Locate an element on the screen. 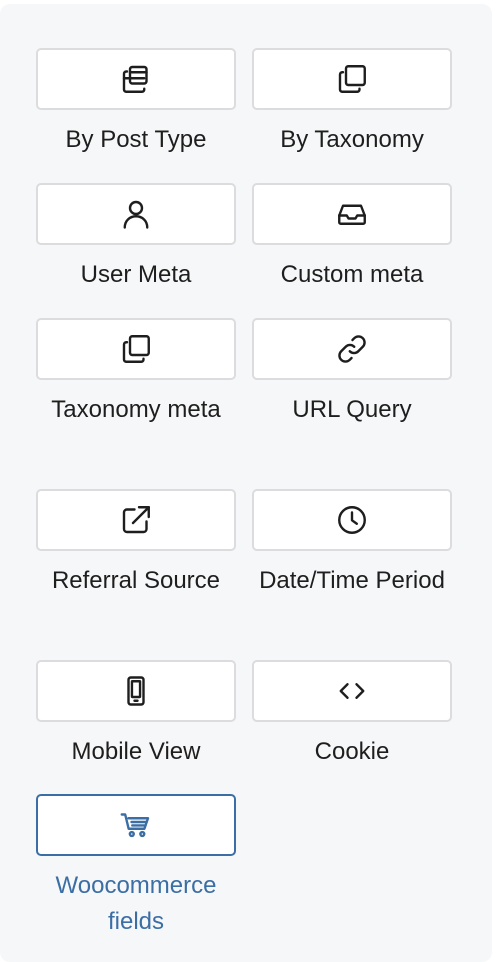 This screenshot has height=962, width=496. external-link-icon is located at coordinates (136, 520).